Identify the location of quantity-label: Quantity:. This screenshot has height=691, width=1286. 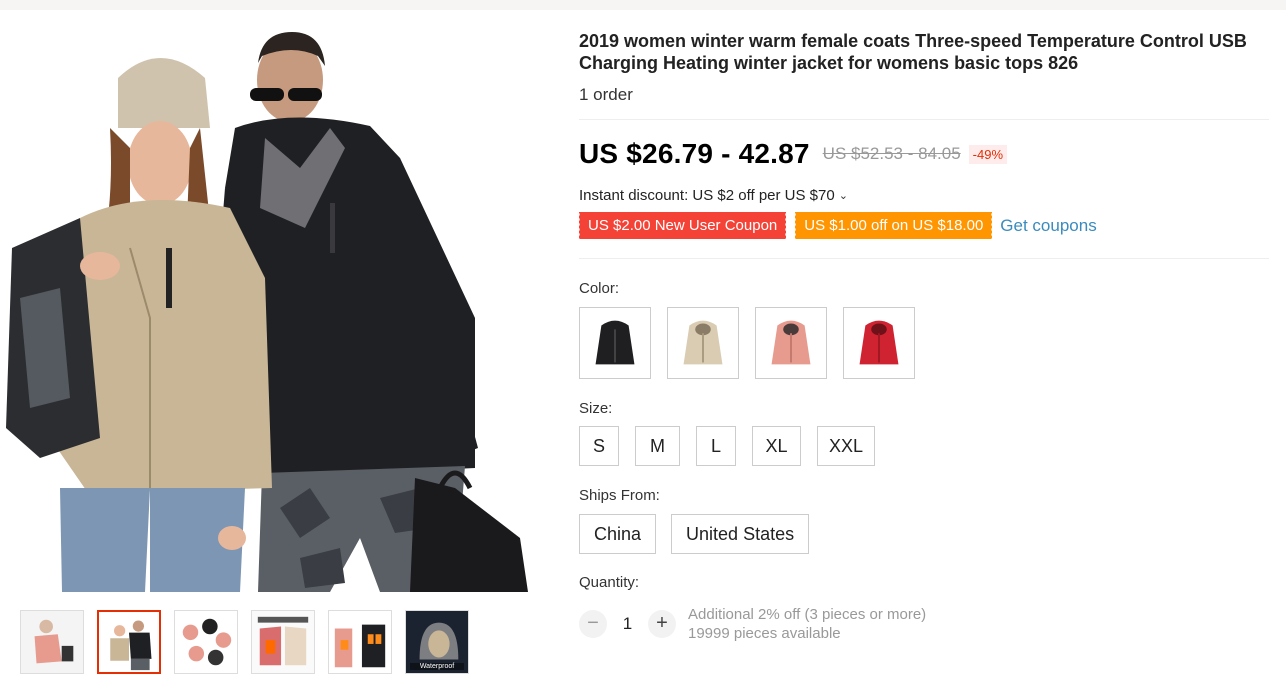
(609, 582).